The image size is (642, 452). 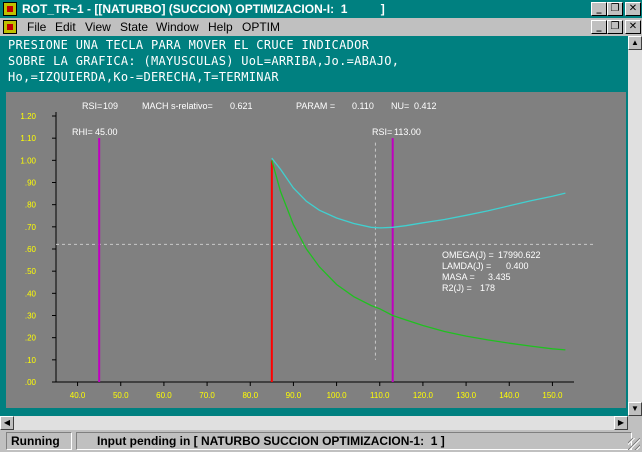 I want to click on header-rsi-label: RSI=, so click(x=92, y=106).